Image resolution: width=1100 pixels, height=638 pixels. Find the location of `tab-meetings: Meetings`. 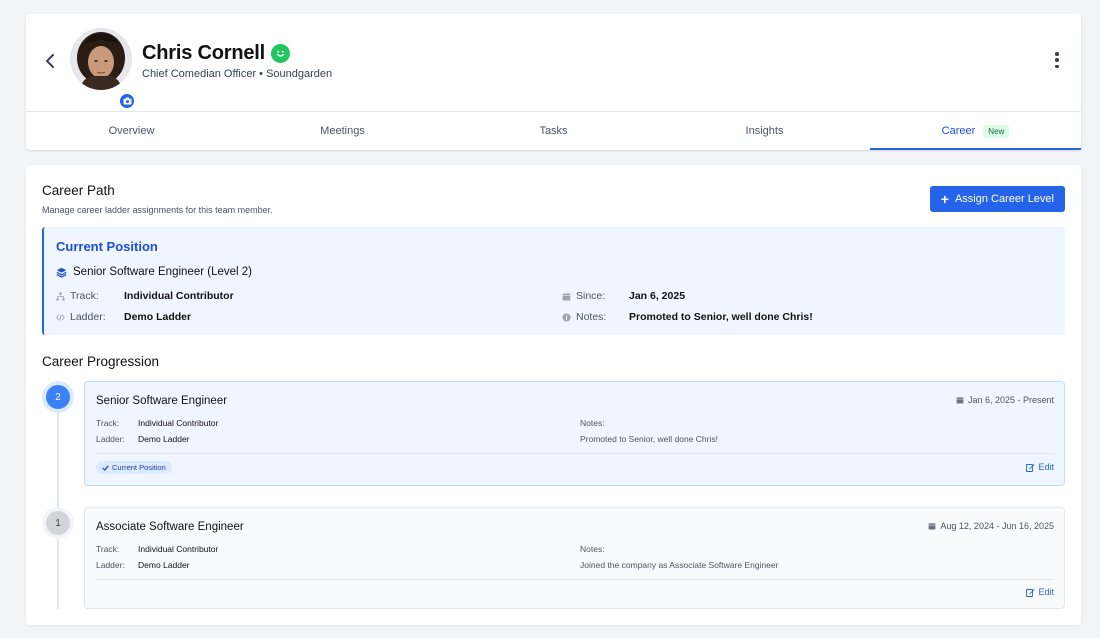

tab-meetings: Meetings is located at coordinates (342, 131).